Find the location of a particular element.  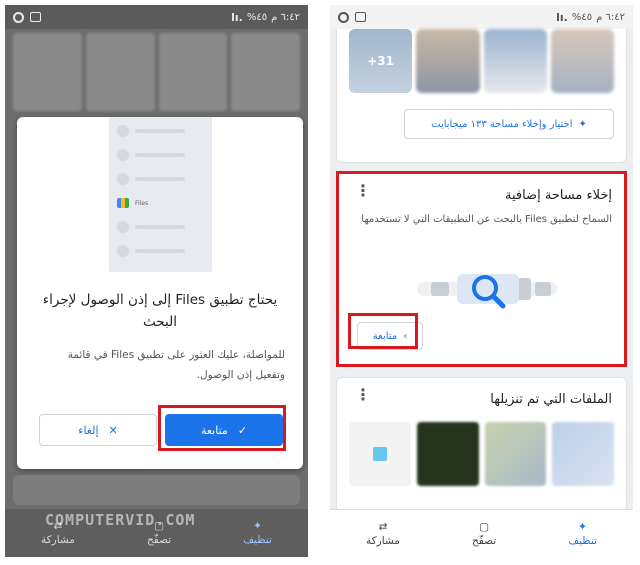

downloaded-files-thumbnails is located at coordinates (481, 454).